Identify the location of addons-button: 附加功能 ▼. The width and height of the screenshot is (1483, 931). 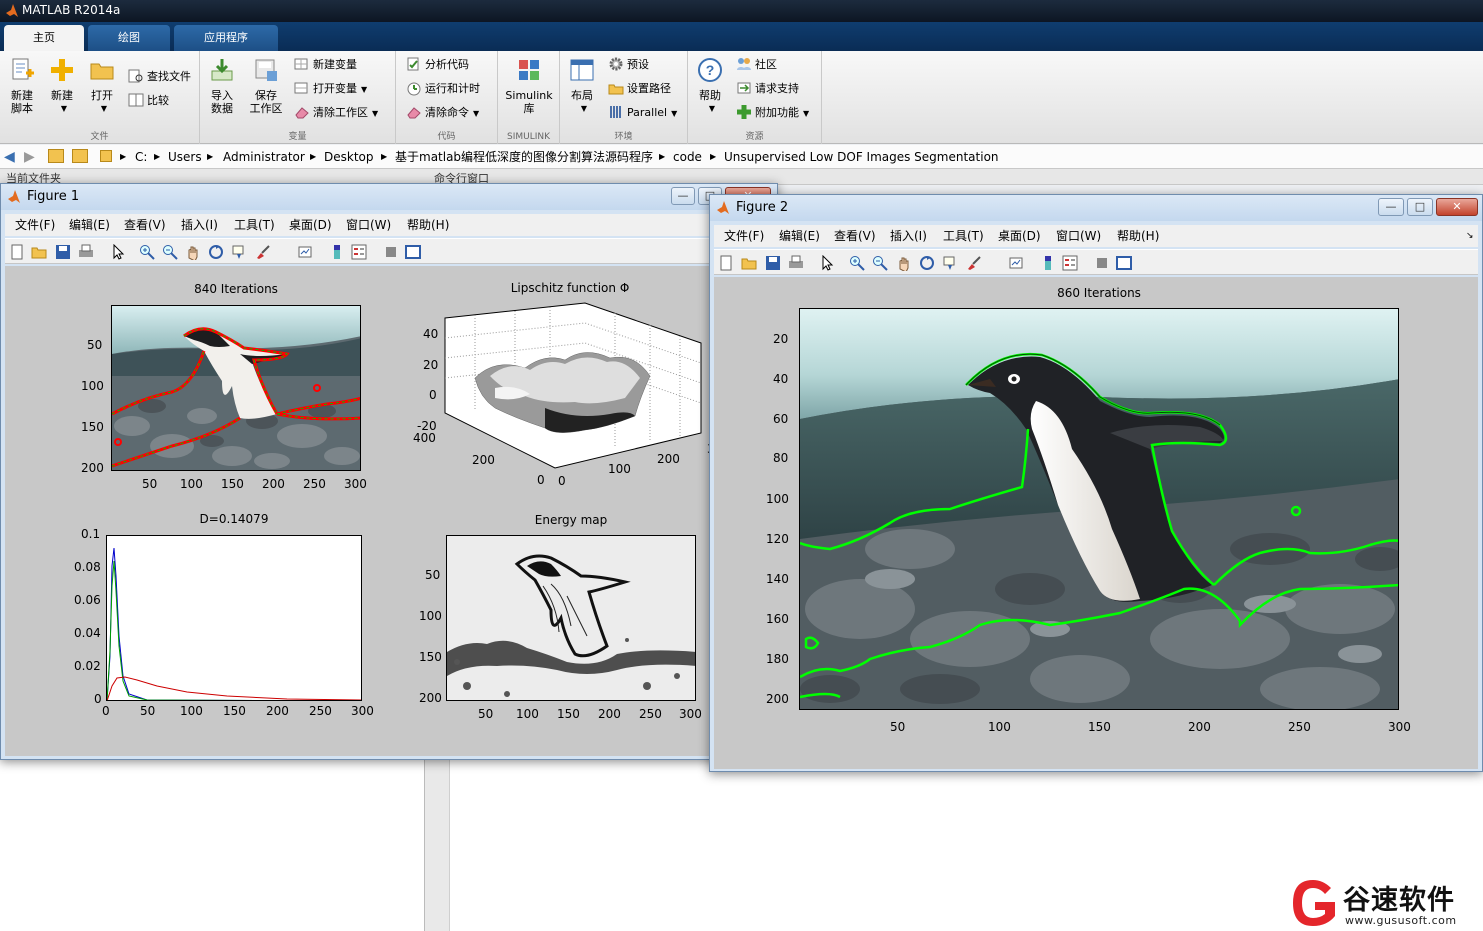
(772, 113).